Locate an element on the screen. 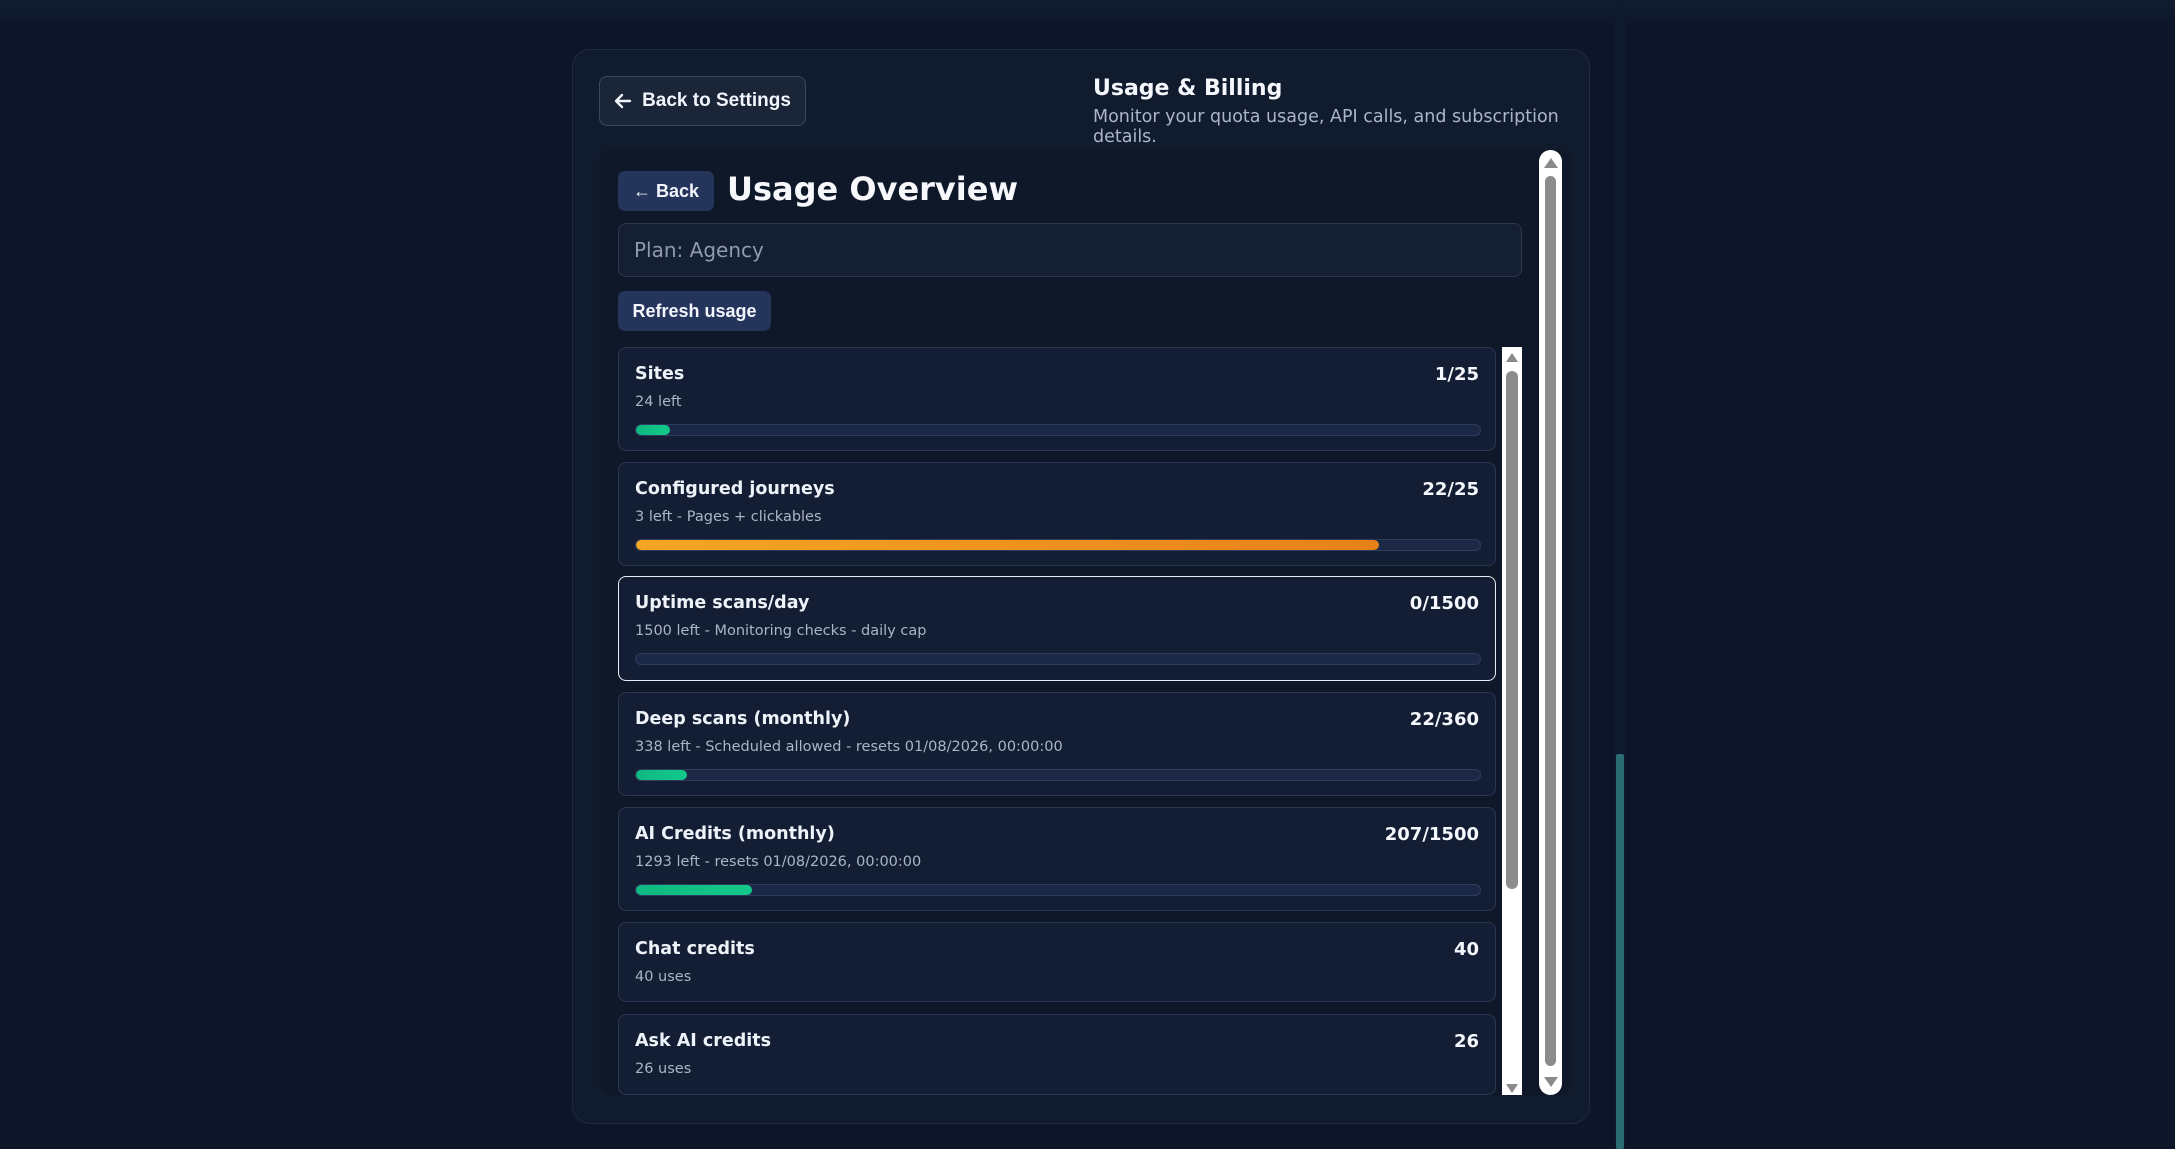 The image size is (2175, 1149). usage-card-title: Deep scans (monthly) is located at coordinates (743, 719).